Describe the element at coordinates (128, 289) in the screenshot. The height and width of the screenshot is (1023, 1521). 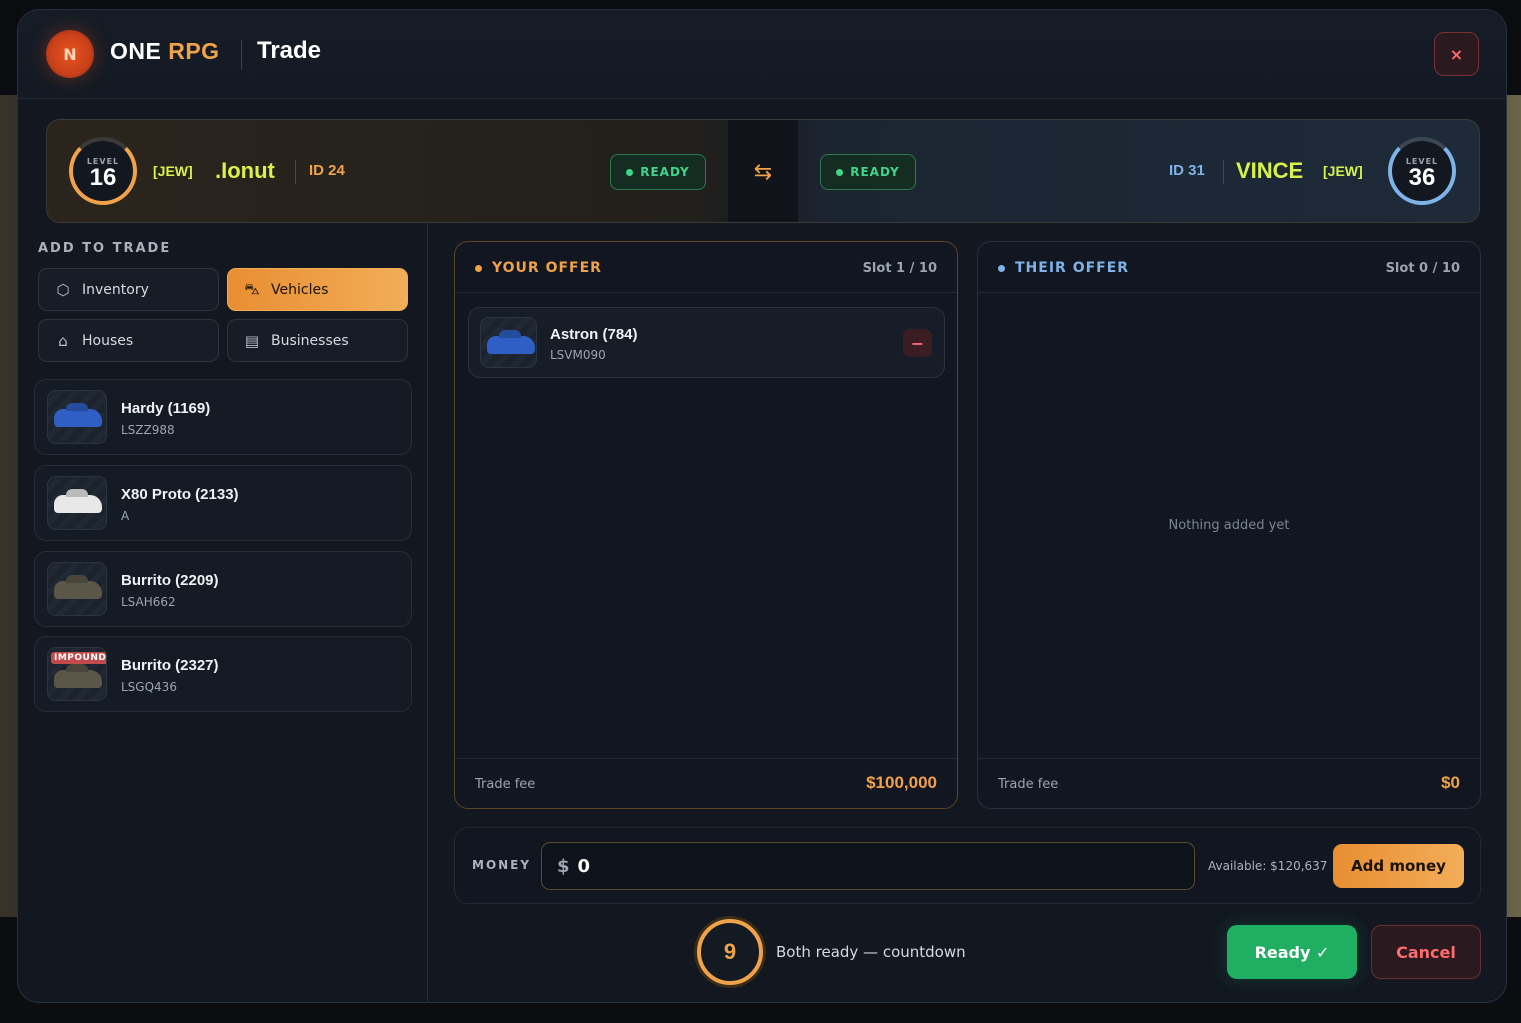
I see `category-inventory: ⬡ Inventory` at that location.